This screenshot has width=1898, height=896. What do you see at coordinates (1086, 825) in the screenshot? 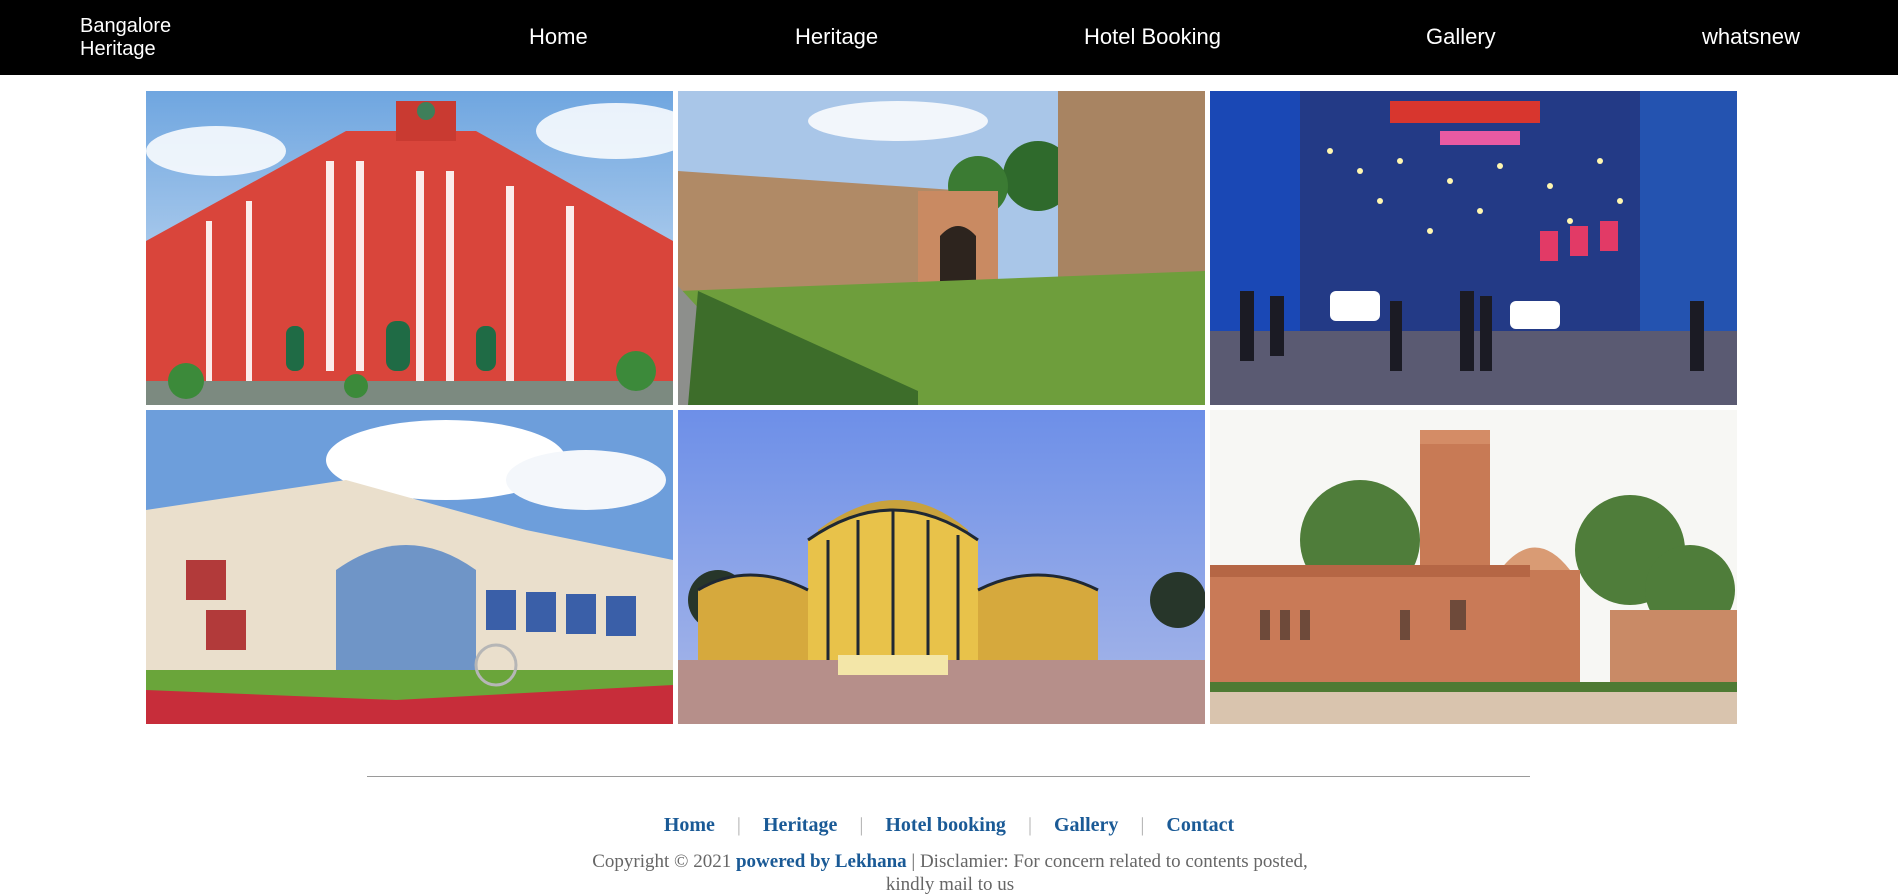
I see `footer-gallery-link: Gallery` at bounding box center [1086, 825].